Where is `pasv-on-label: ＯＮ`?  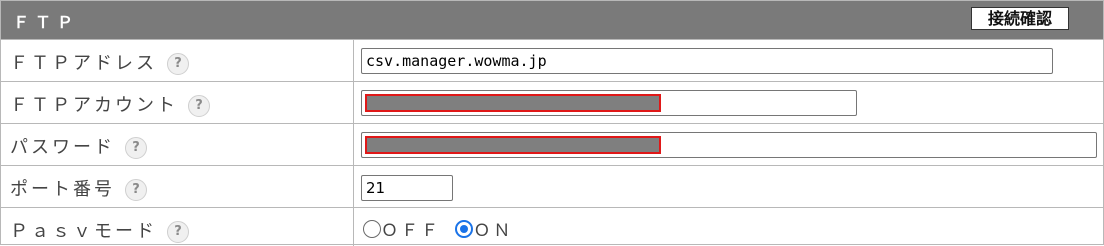
pasv-on-label: ＯＮ is located at coordinates (493, 231).